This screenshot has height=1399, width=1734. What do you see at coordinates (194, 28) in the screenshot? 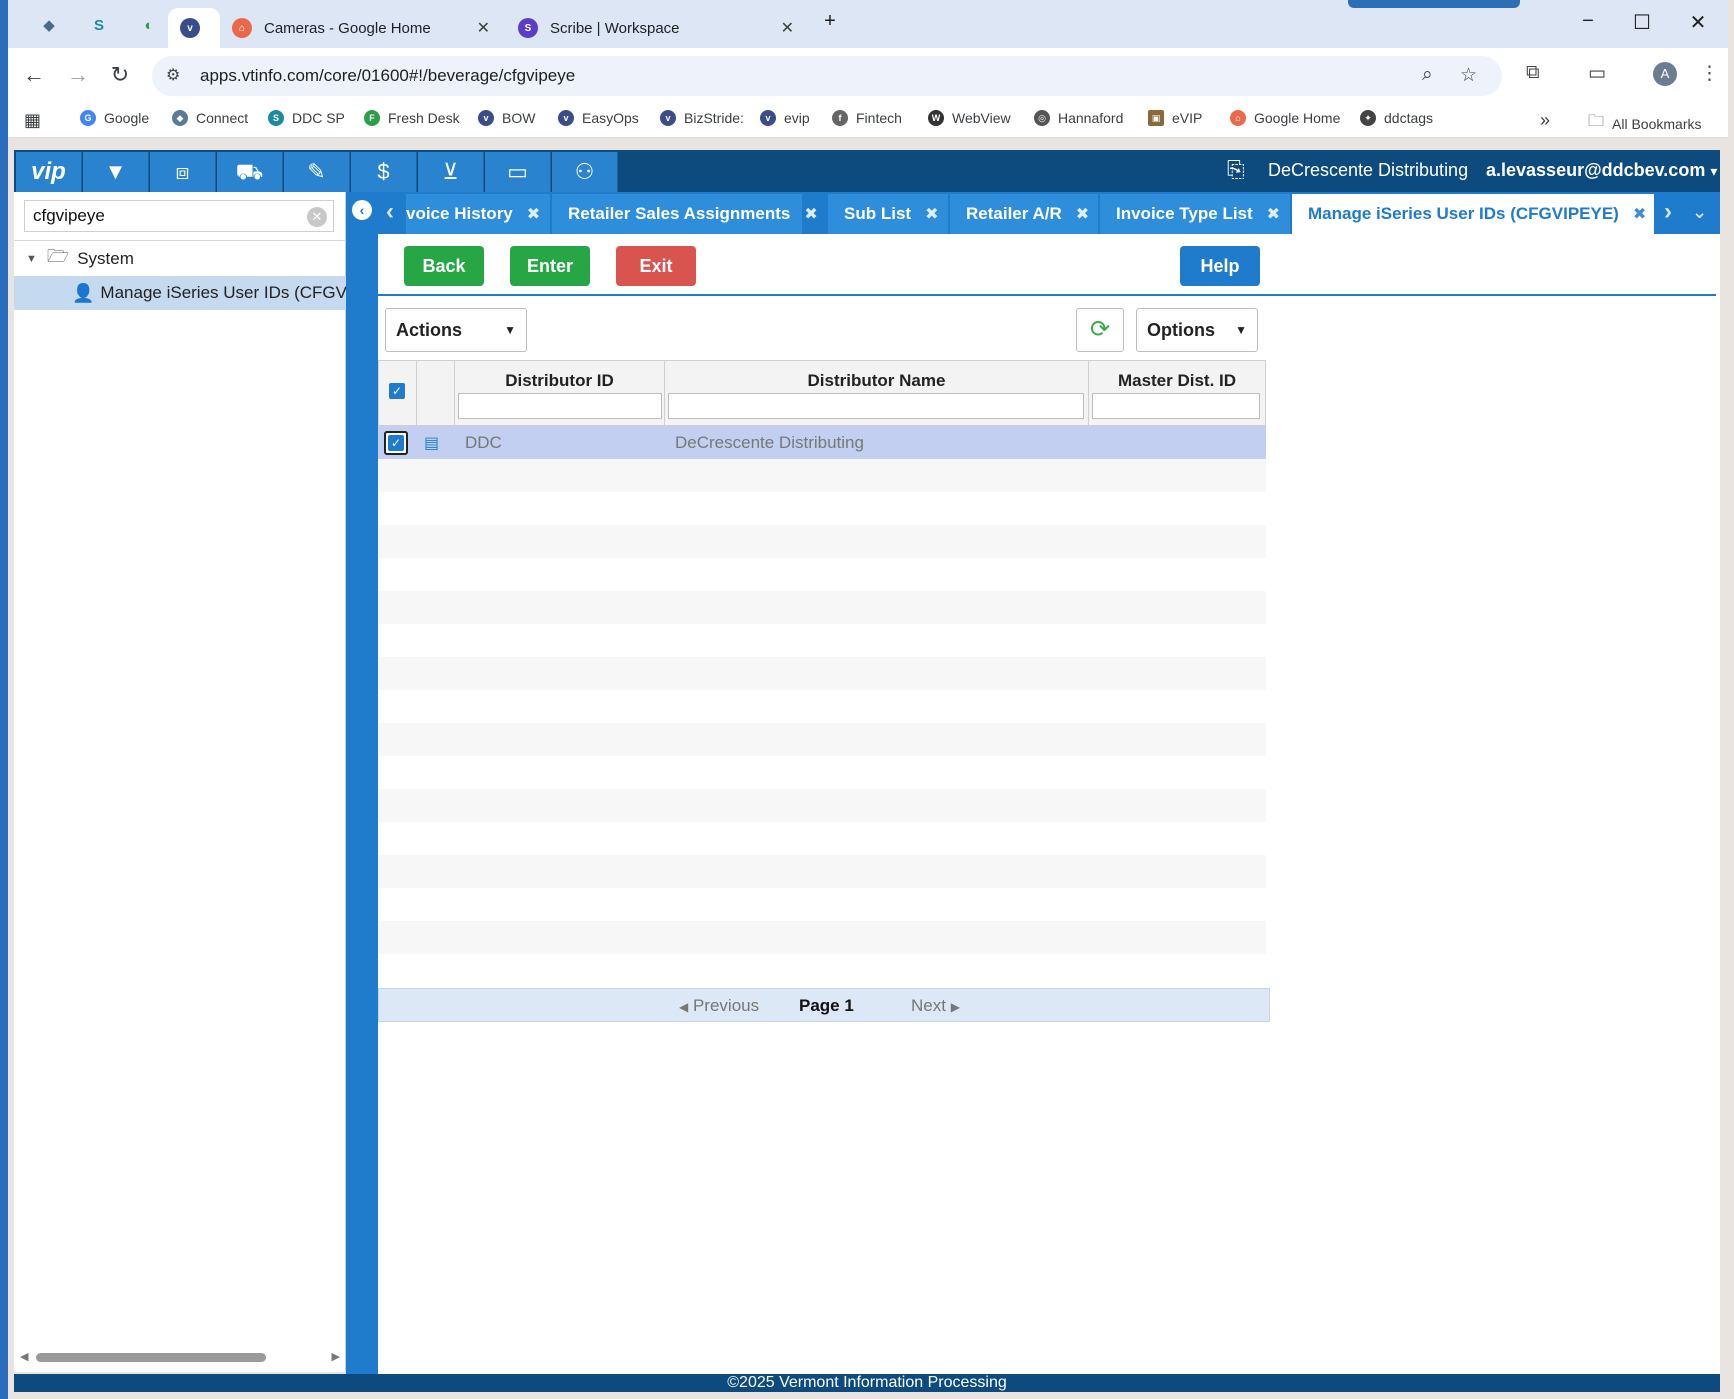
I see `pinned-tab-vip: v` at bounding box center [194, 28].